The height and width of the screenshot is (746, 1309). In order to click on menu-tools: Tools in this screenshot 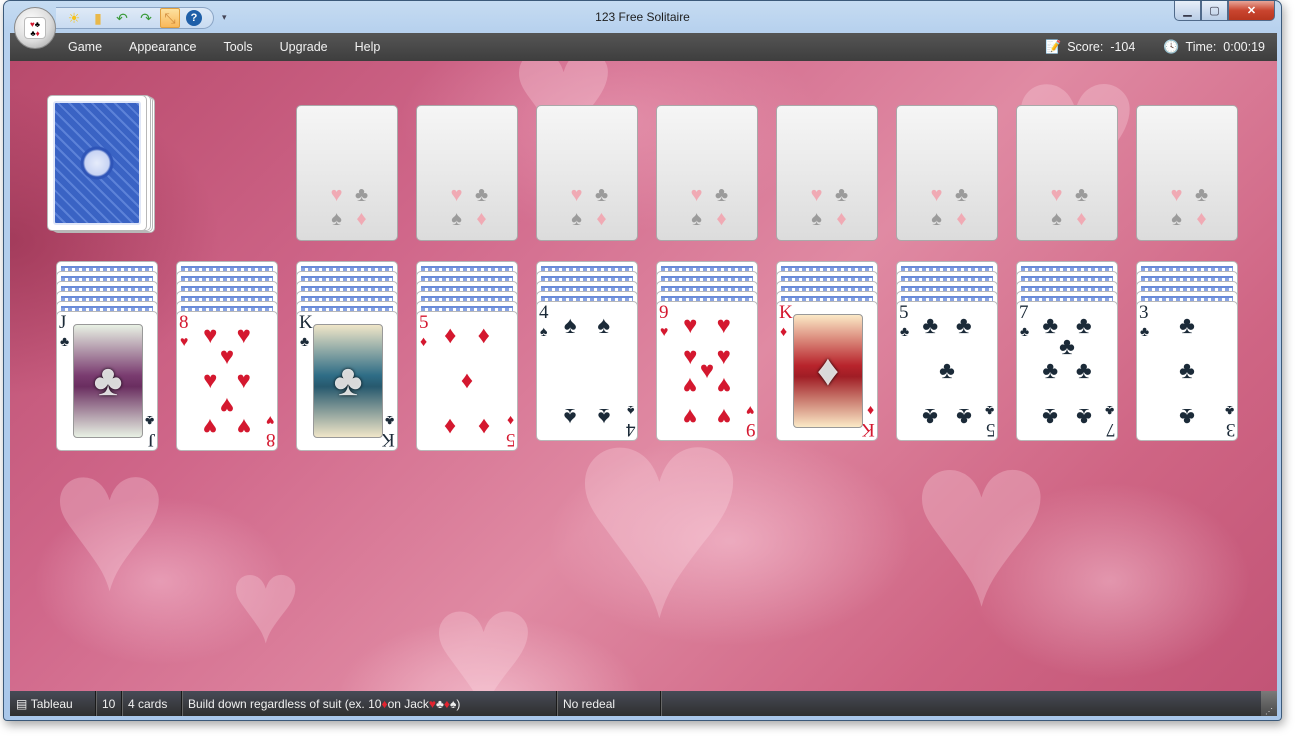, I will do `click(237, 47)`.